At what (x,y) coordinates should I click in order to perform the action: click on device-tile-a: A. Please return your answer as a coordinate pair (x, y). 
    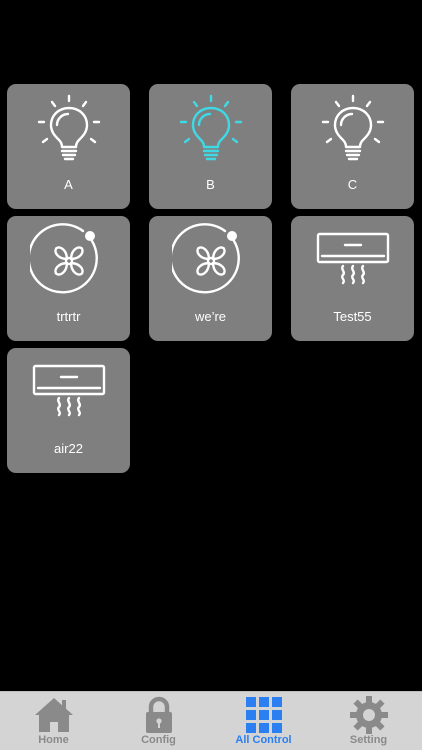
    Looking at the image, I should click on (68, 146).